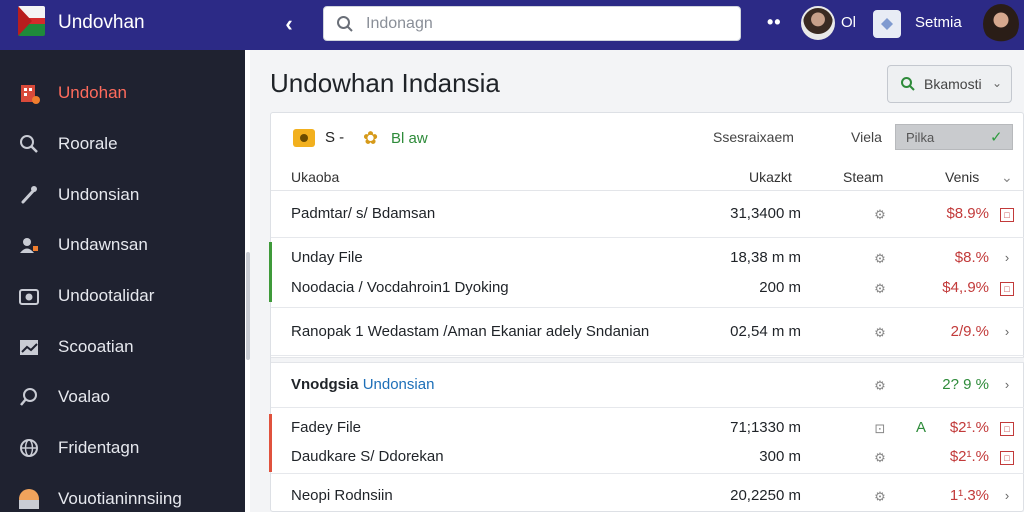 This screenshot has width=1024, height=512. I want to click on users-icon, so click(29, 245).